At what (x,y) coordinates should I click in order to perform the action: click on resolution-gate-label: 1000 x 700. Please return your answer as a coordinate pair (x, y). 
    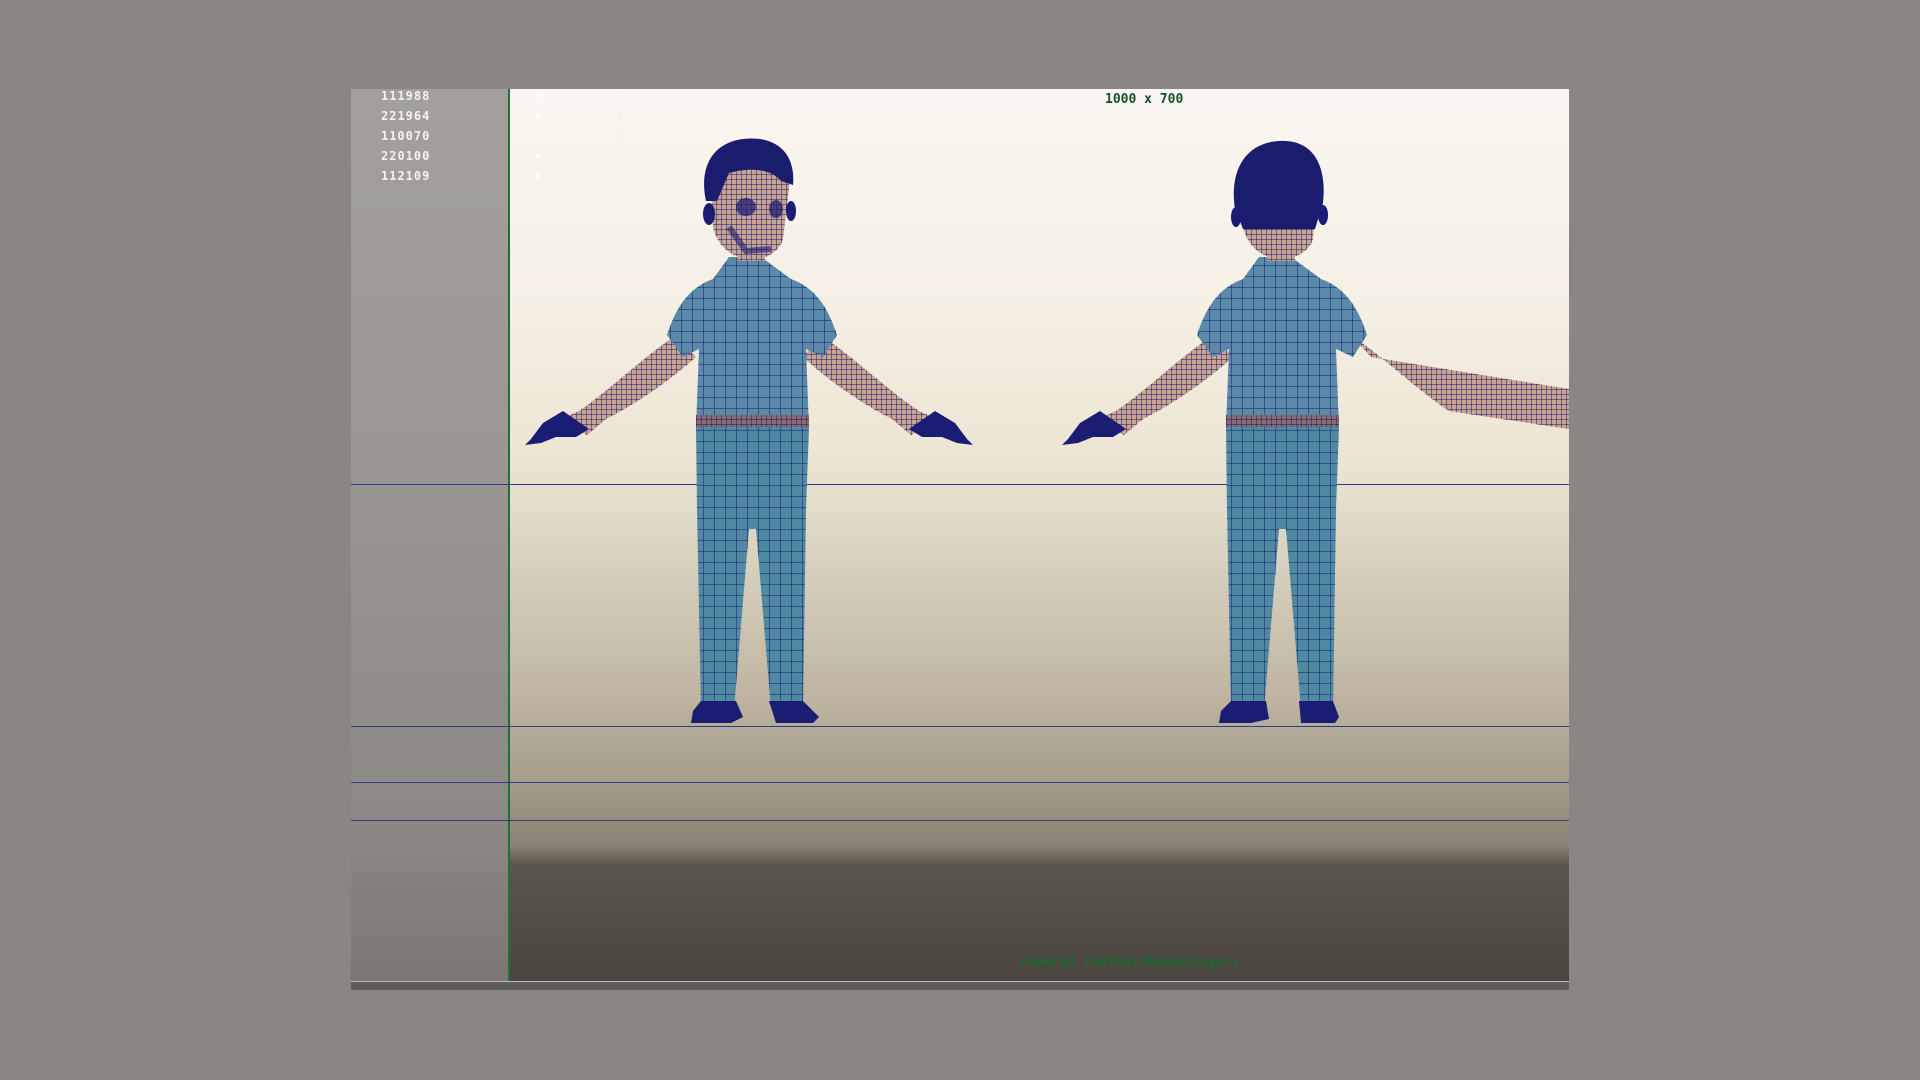
    Looking at the image, I should click on (1144, 99).